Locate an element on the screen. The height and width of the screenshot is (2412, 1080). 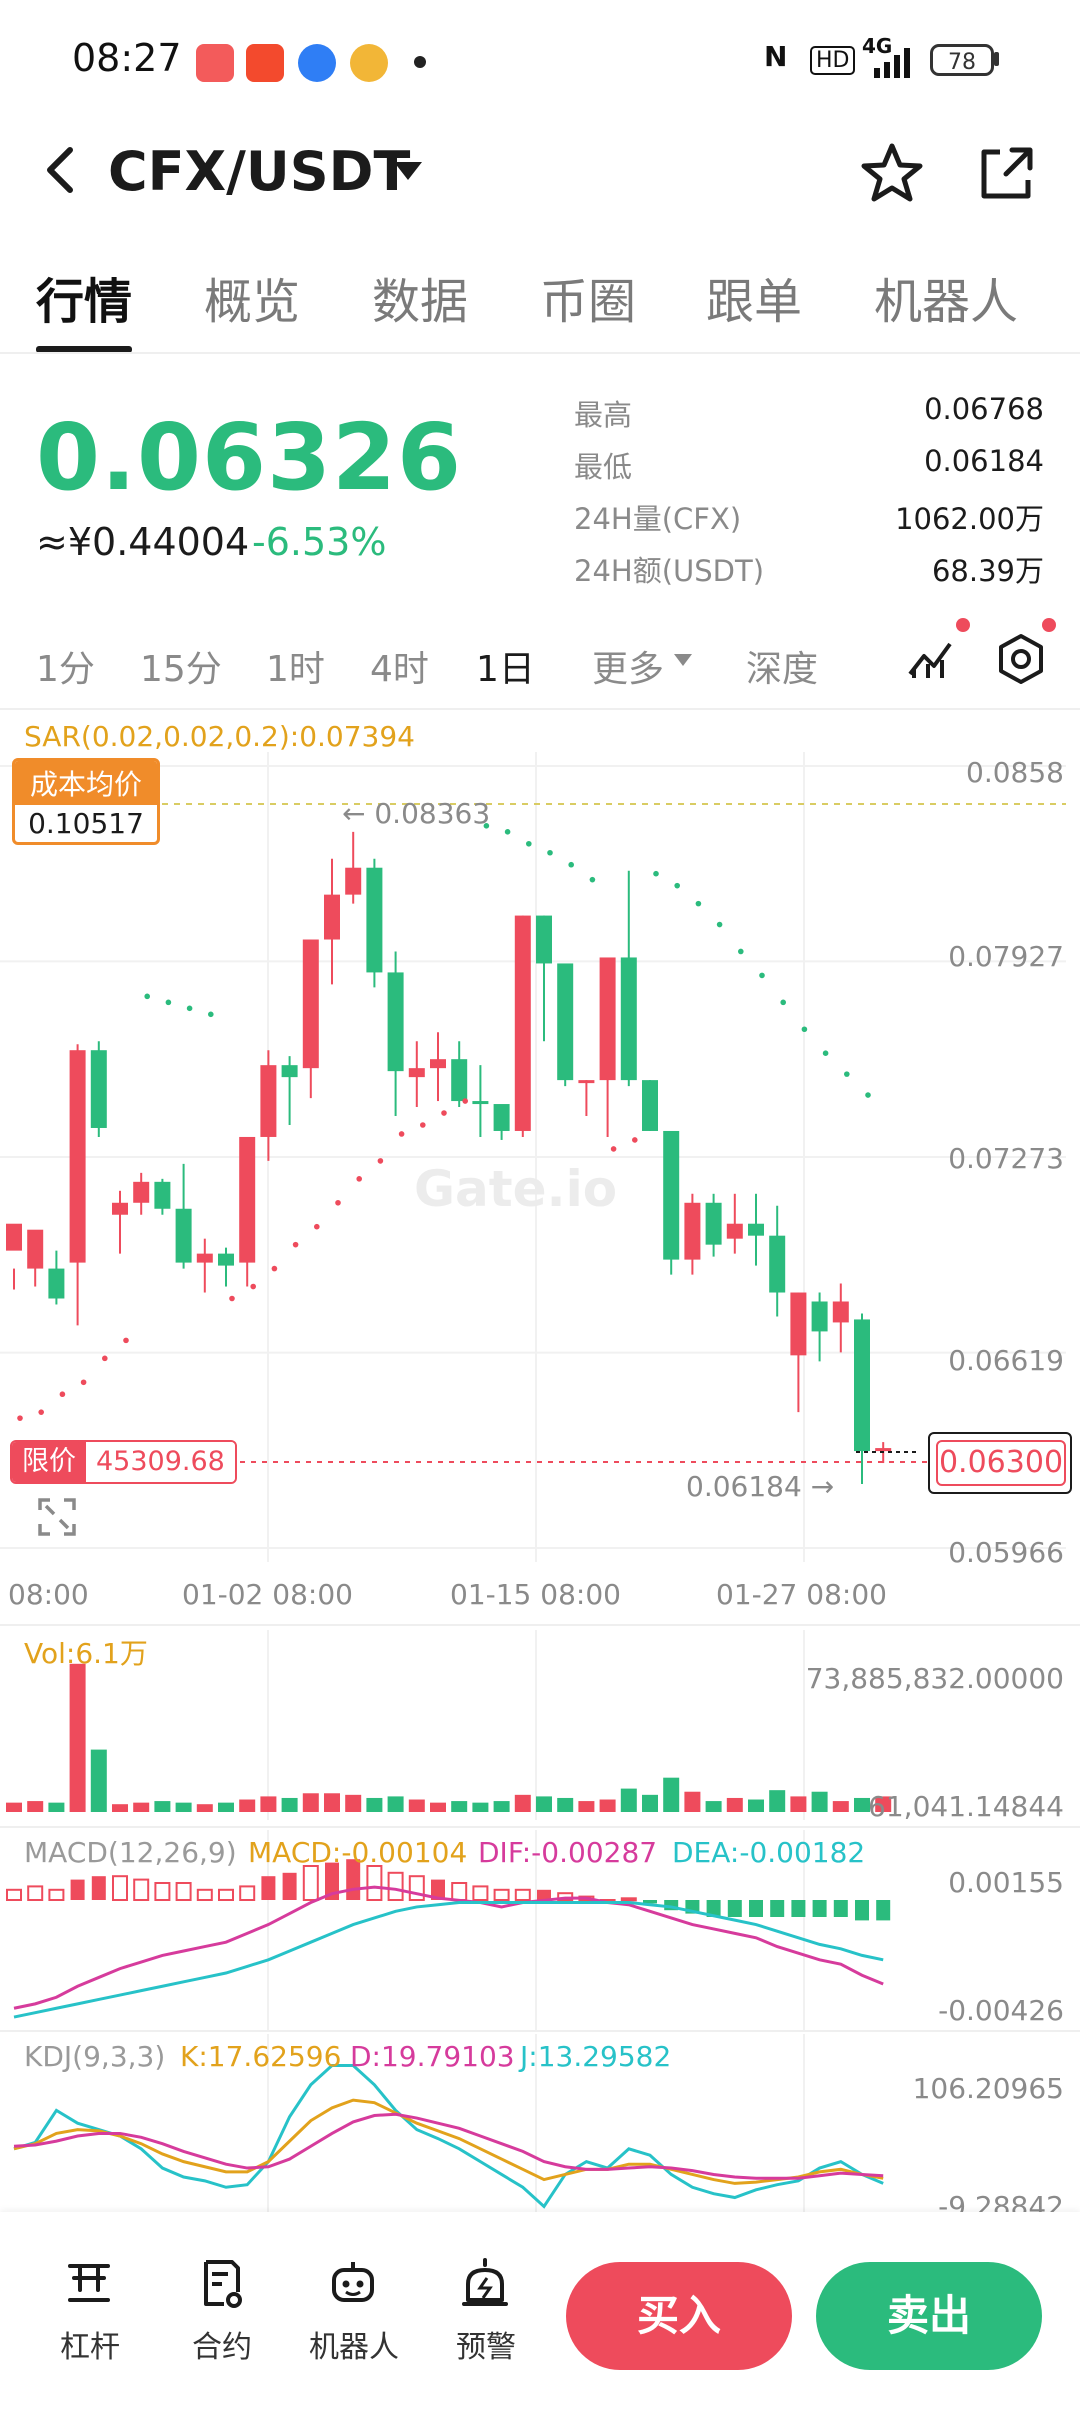
timeframe-1h: 1时 is located at coordinates (295, 666).